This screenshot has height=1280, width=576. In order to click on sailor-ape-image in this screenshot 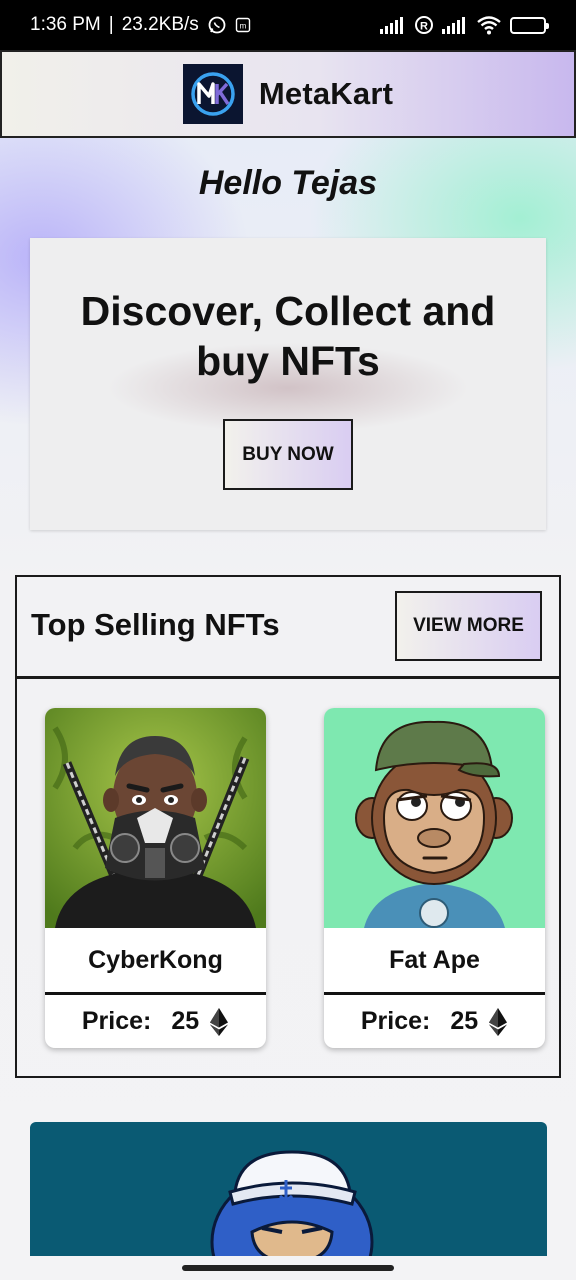, I will do `click(292, 1206)`.